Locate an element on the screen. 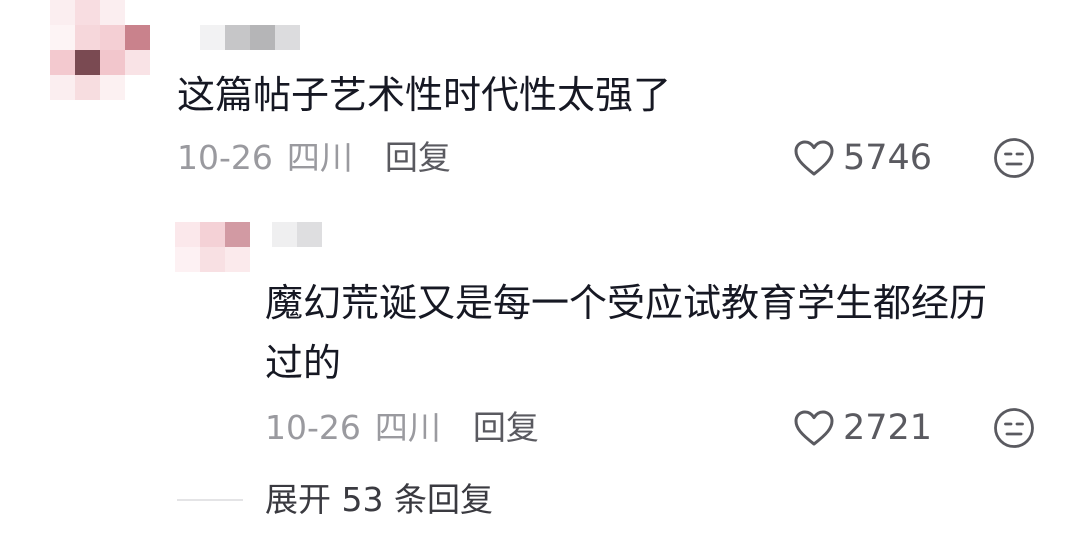 The image size is (1080, 560). like-button: 5746 is located at coordinates (862, 158).